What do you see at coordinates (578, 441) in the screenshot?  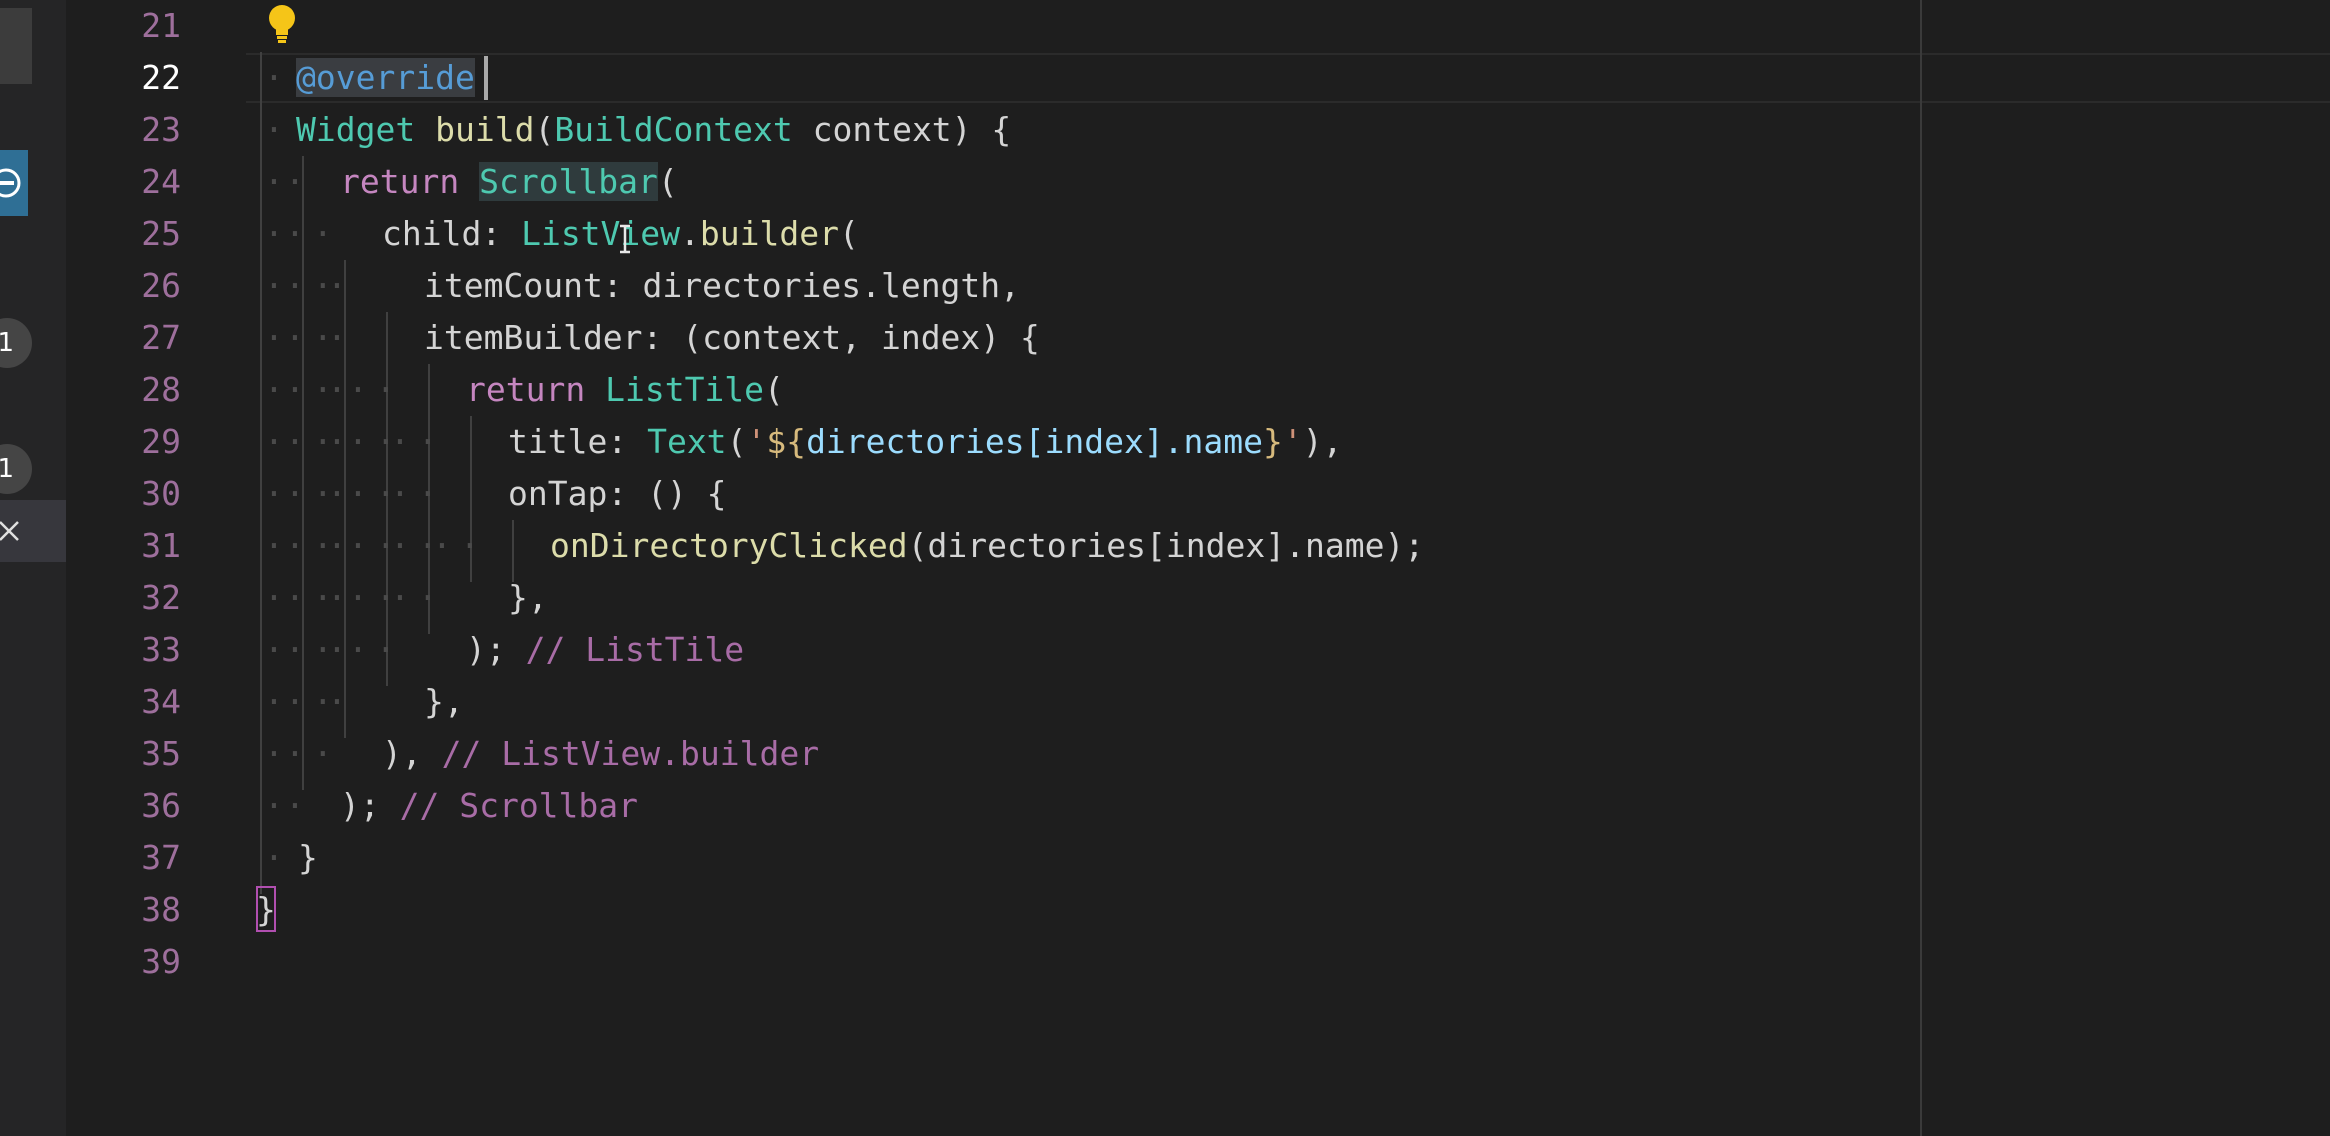 I see `code-token: title:` at bounding box center [578, 441].